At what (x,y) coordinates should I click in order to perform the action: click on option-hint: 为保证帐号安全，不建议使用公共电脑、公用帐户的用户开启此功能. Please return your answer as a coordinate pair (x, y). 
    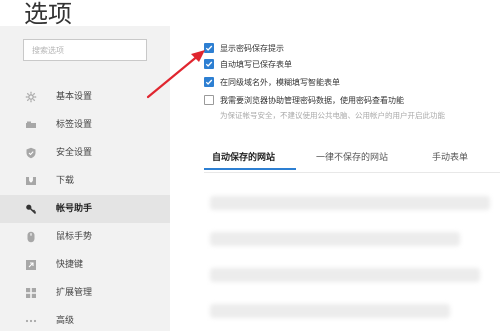
    Looking at the image, I should click on (332, 115).